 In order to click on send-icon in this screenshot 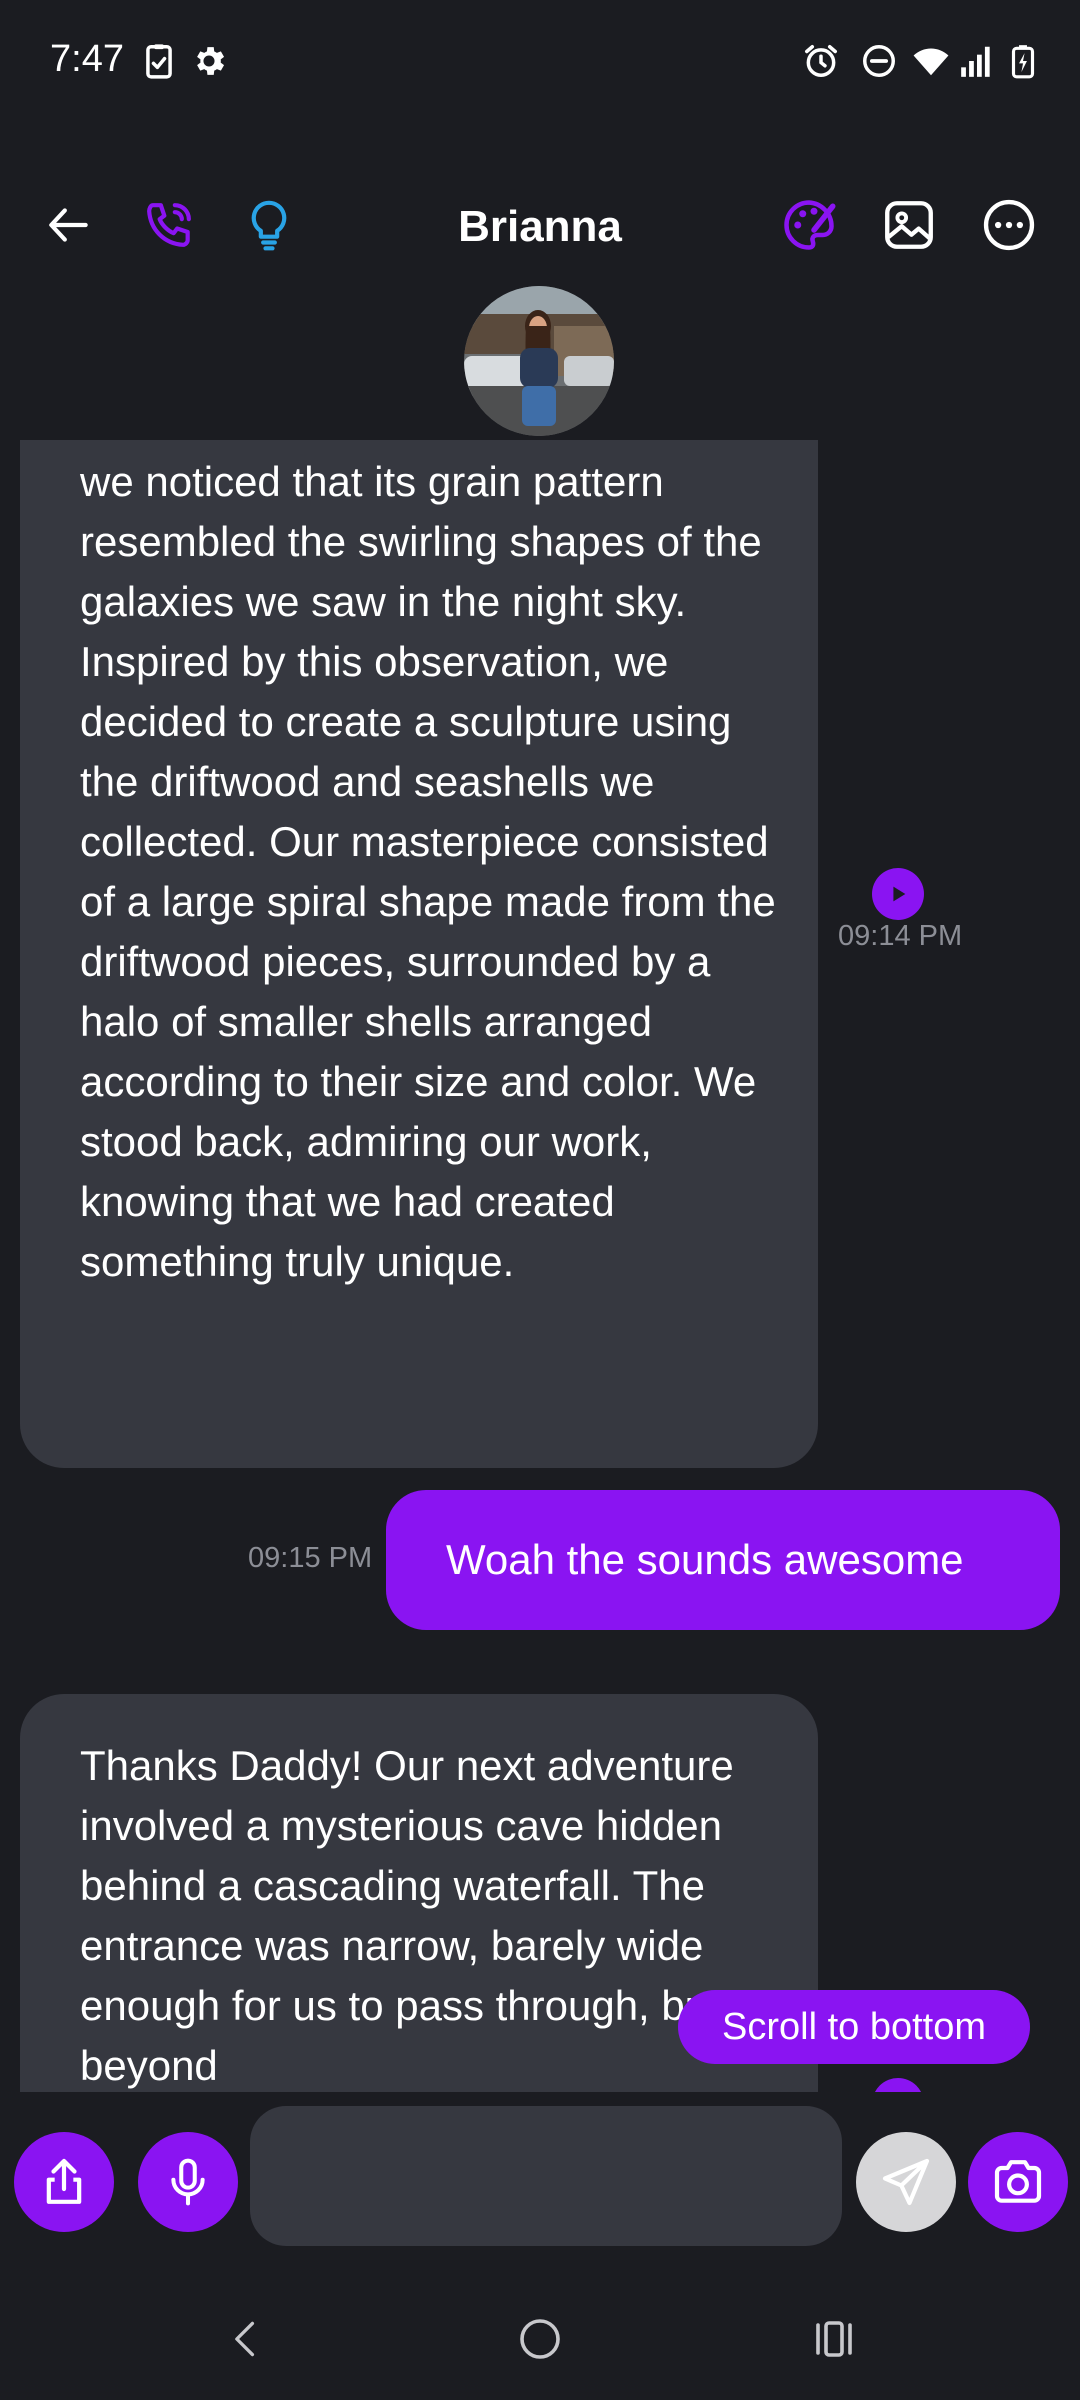, I will do `click(906, 2182)`.